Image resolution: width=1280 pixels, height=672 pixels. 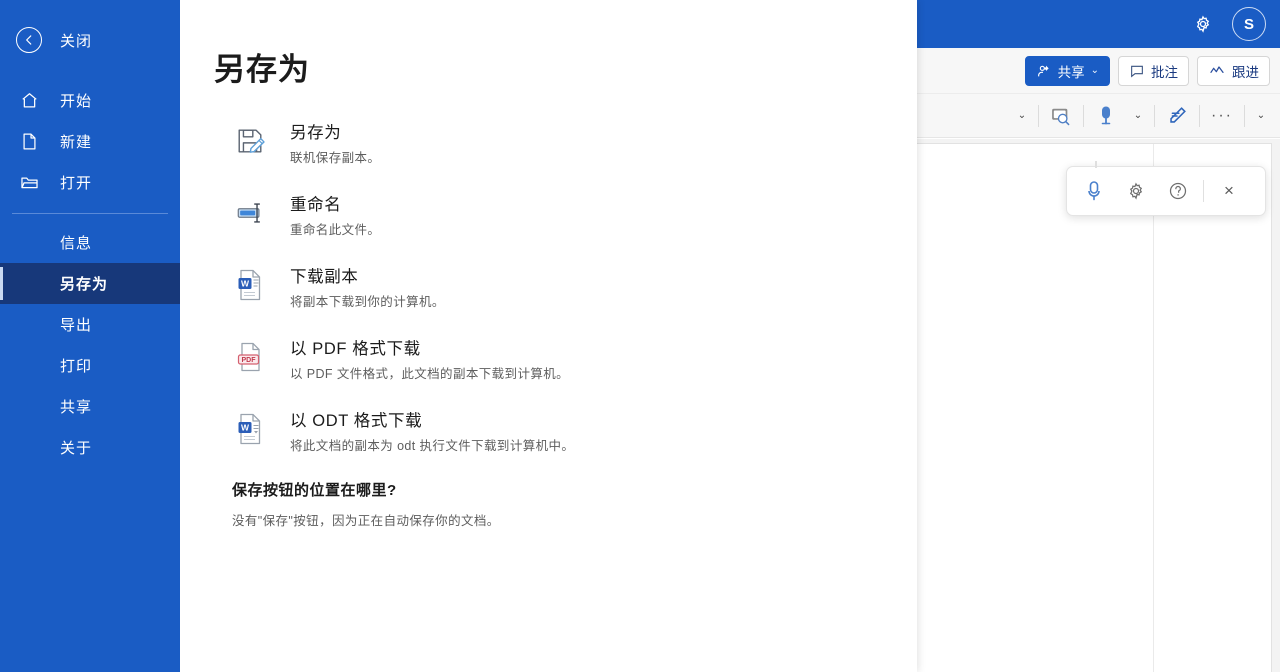 I want to click on option-desc: 重命名此文件。, so click(x=335, y=230).